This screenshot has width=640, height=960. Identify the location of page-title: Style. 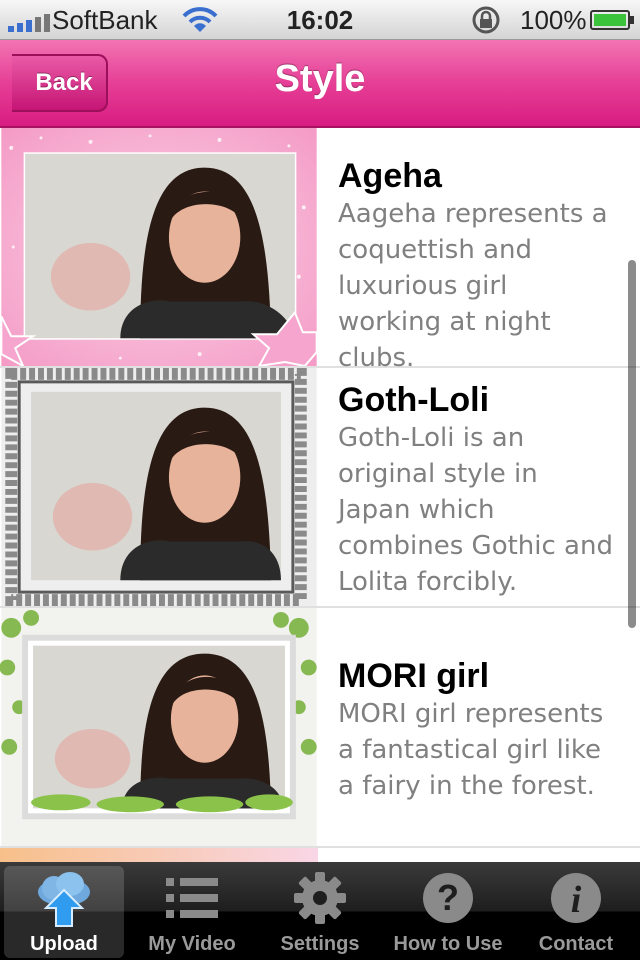
(320, 79).